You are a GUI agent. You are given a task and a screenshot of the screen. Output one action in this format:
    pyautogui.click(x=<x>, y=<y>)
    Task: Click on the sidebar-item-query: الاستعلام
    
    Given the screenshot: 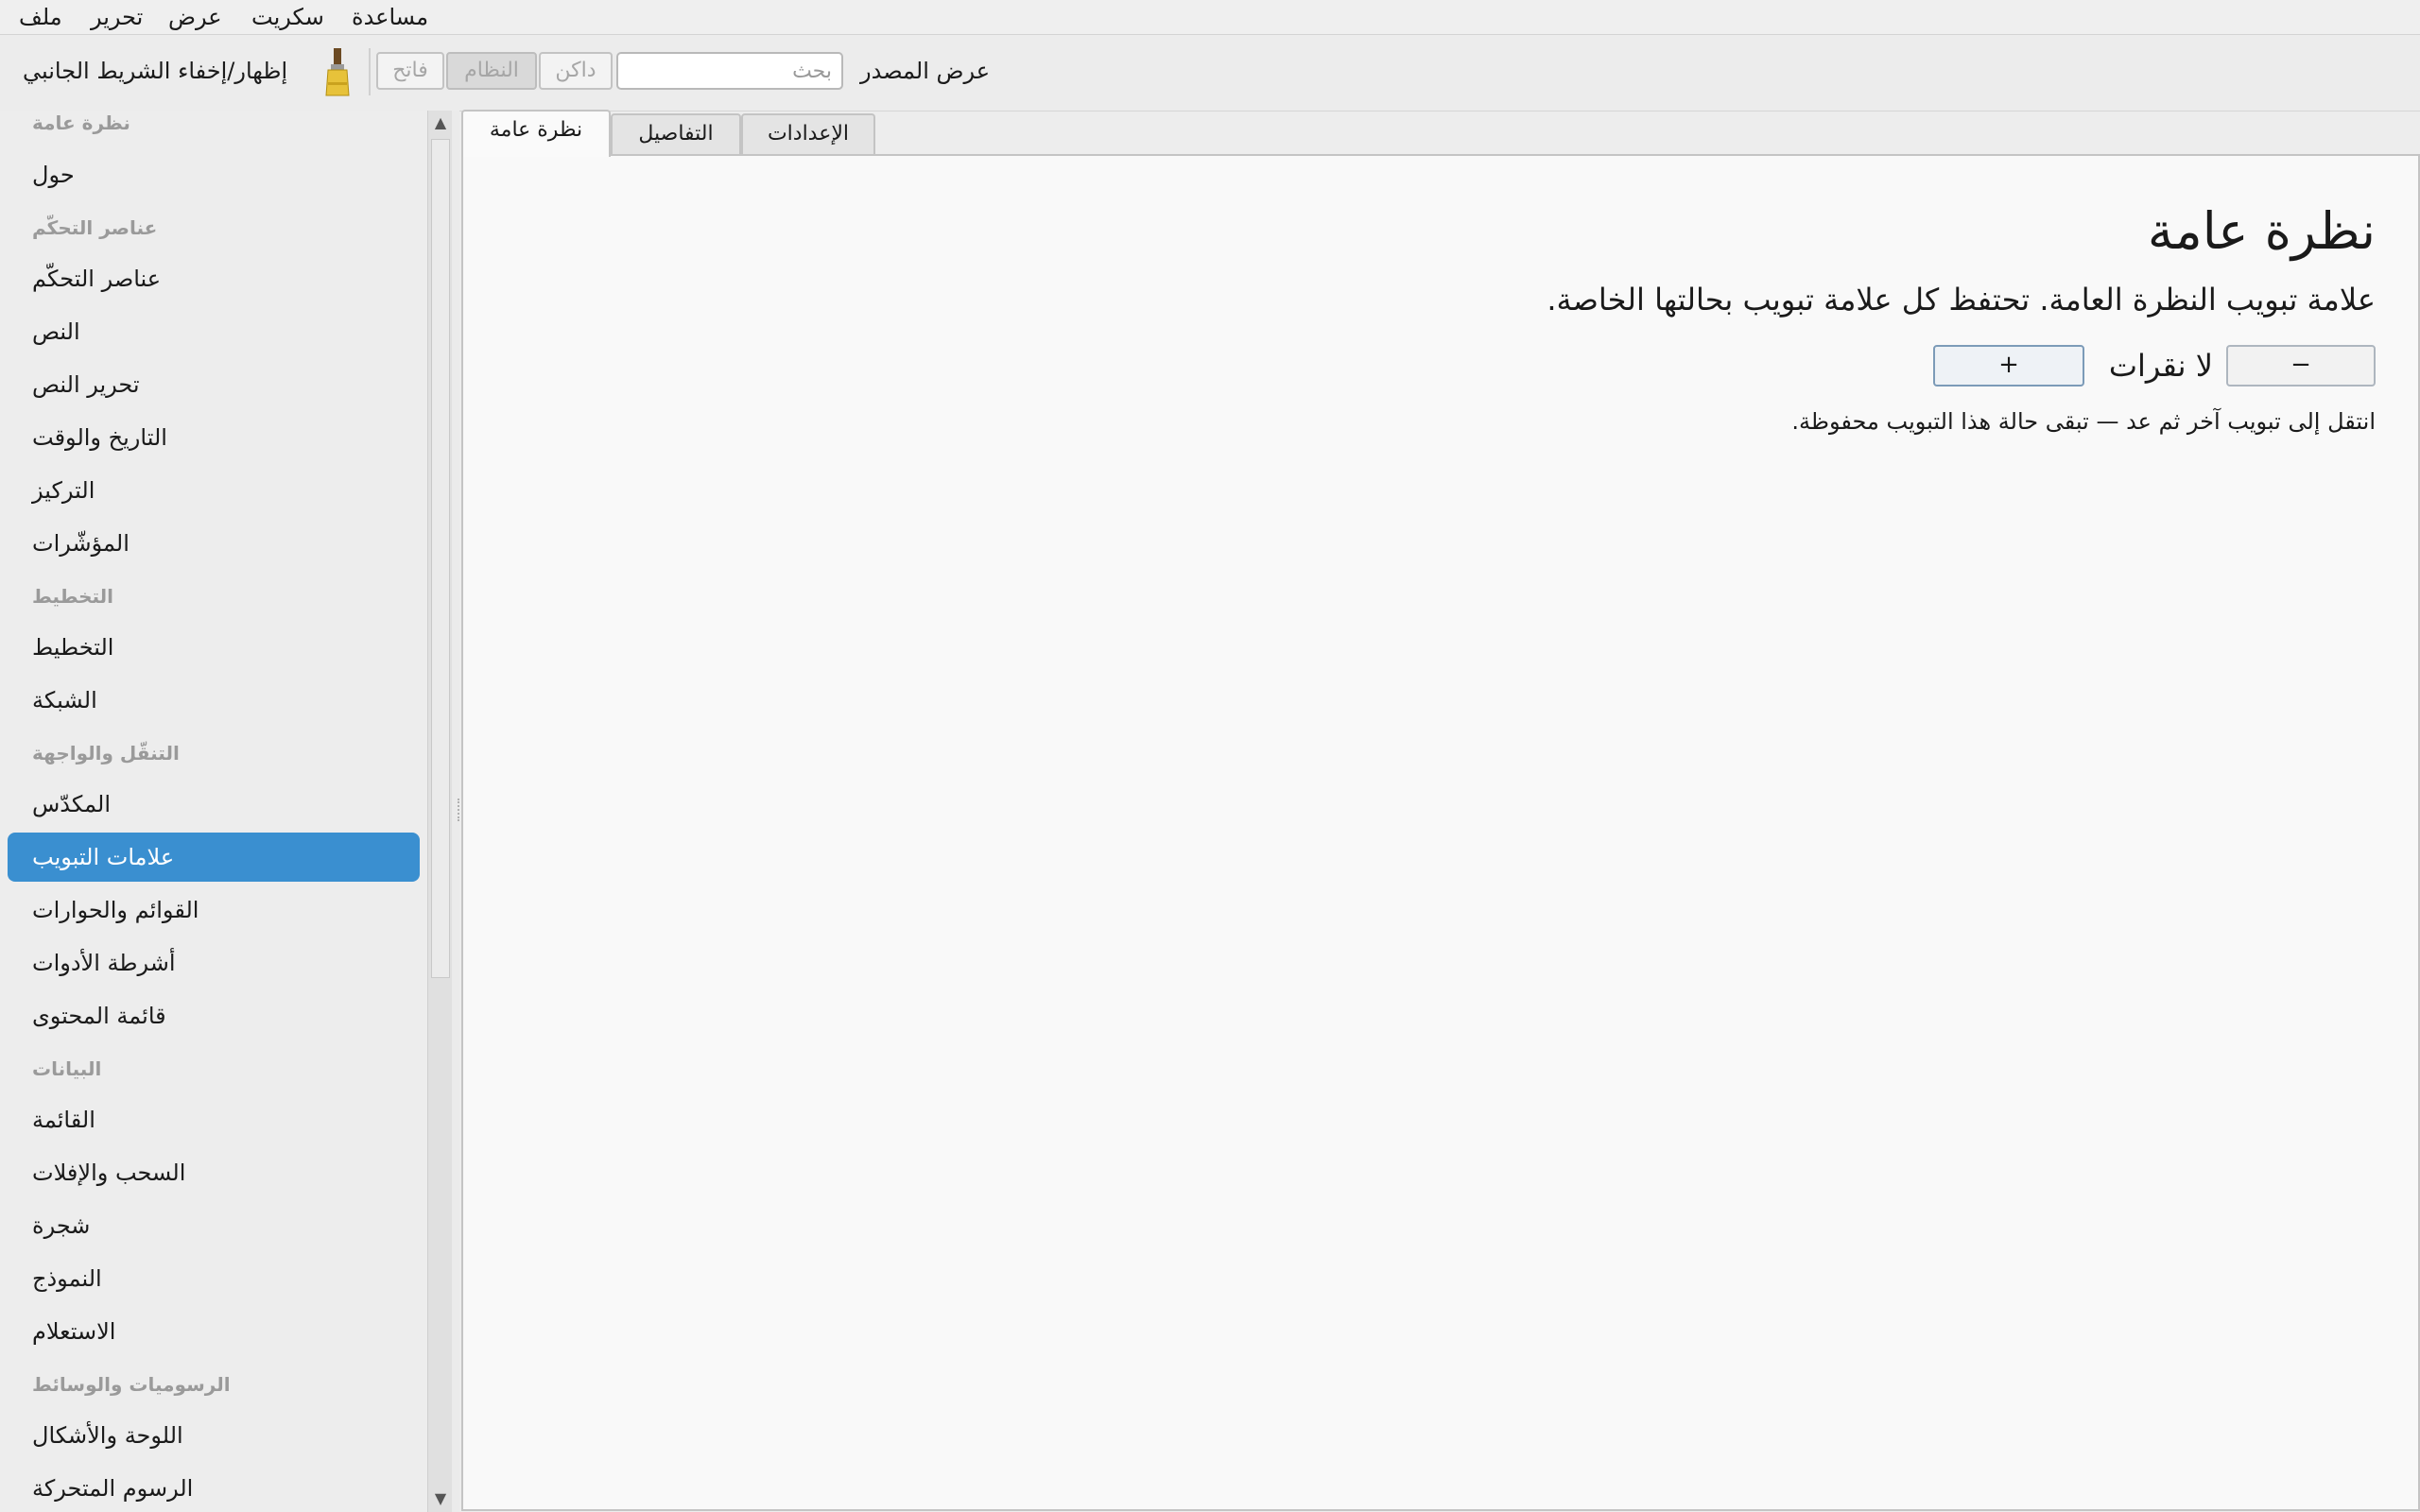 What is the action you would take?
    pyautogui.click(x=214, y=1331)
    